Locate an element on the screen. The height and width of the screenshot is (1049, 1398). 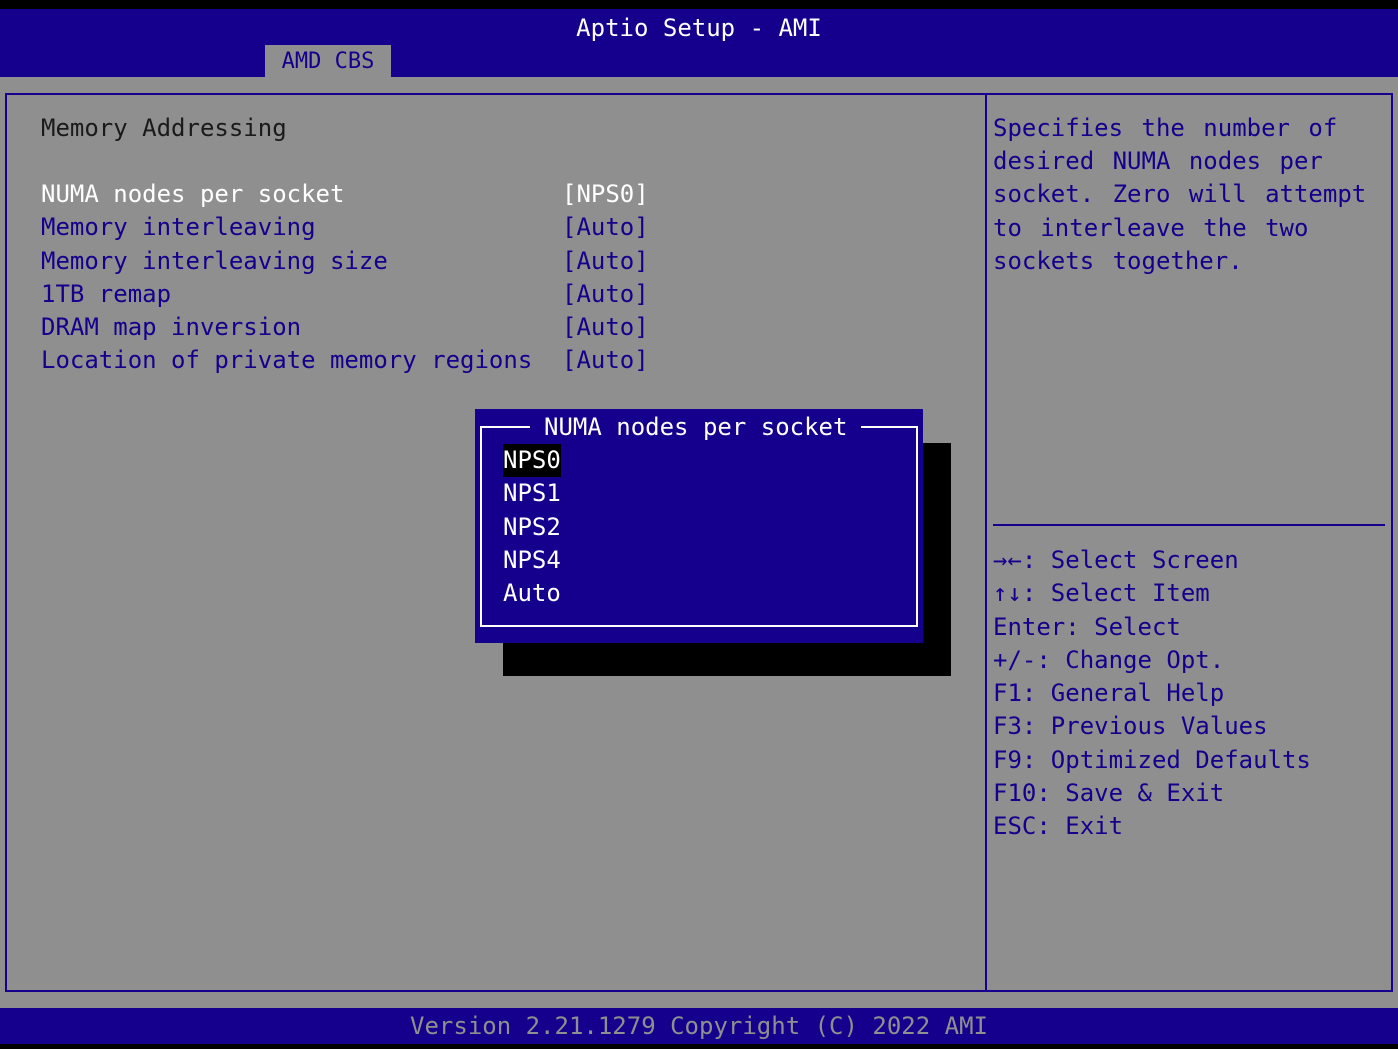
key-hint-select-screen: →←: Select Screen is located at coordinates (1116, 560).